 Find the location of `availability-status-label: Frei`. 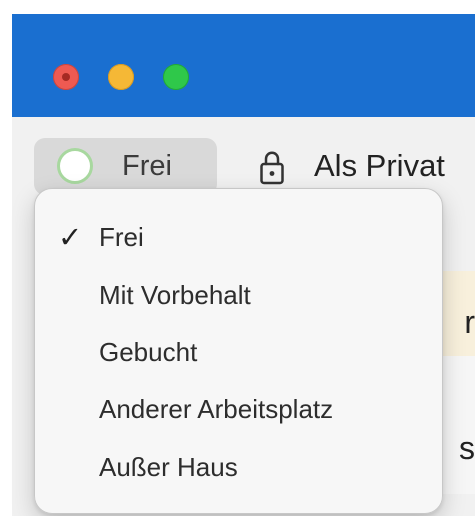

availability-status-label: Frei is located at coordinates (147, 166).